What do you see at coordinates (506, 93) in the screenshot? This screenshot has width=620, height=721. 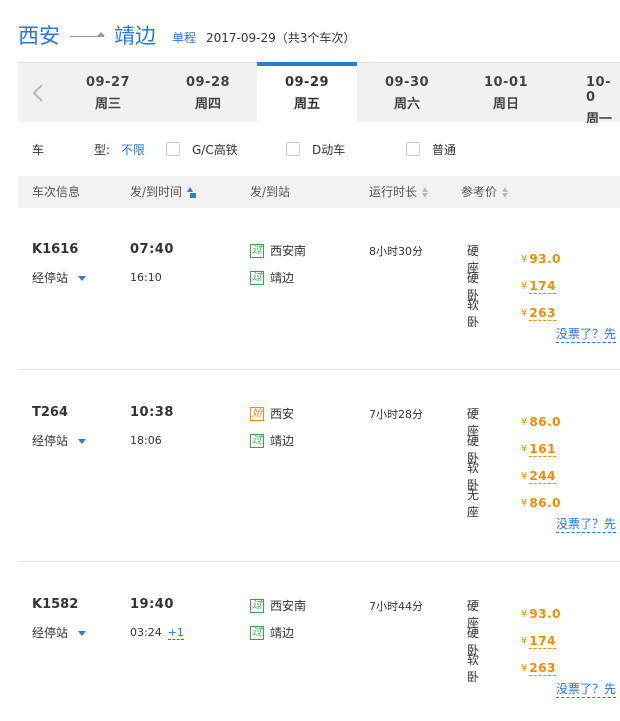 I see `date-tab: 10-01 周日` at bounding box center [506, 93].